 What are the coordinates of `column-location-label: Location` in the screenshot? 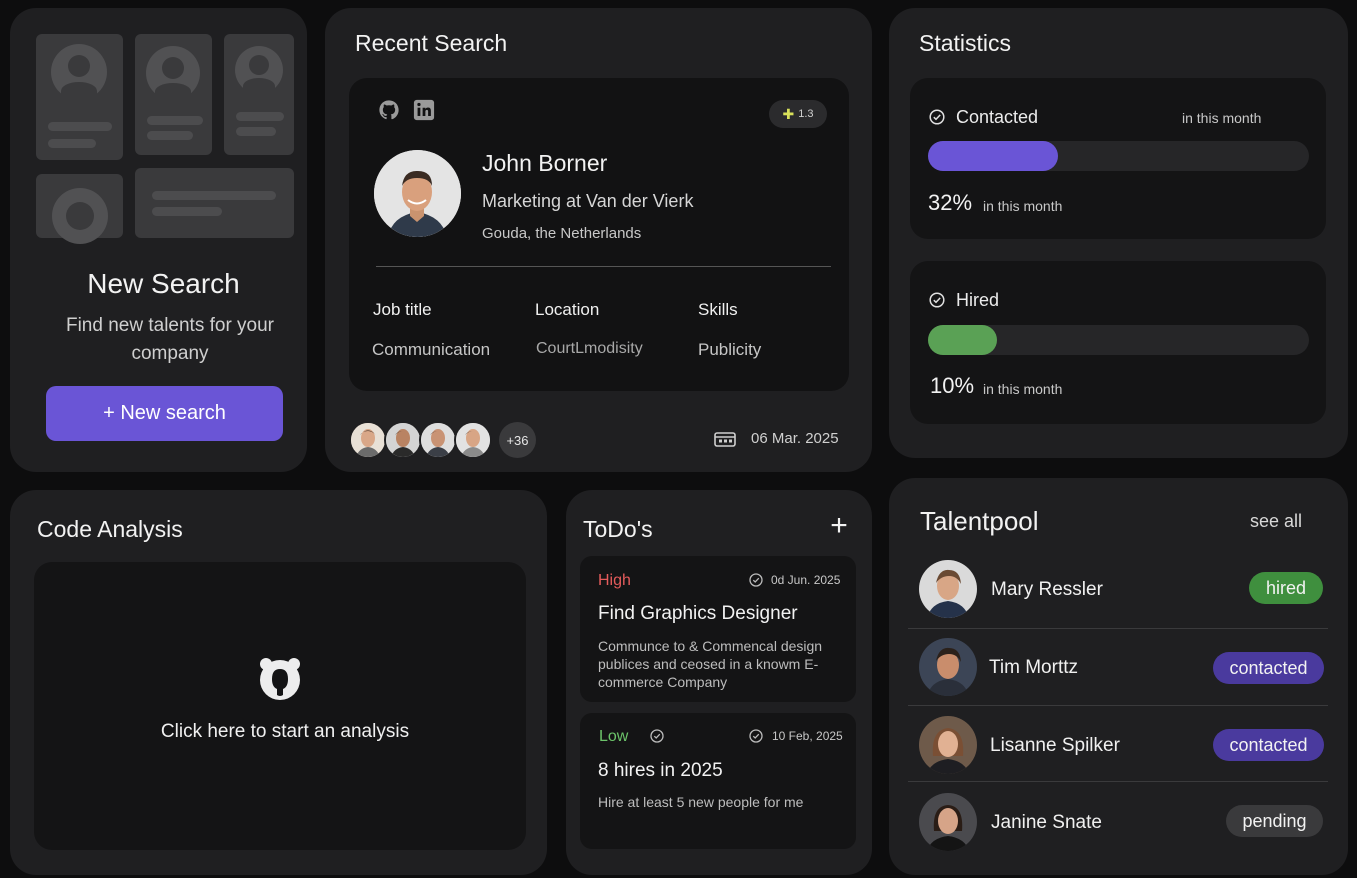 It's located at (567, 309).